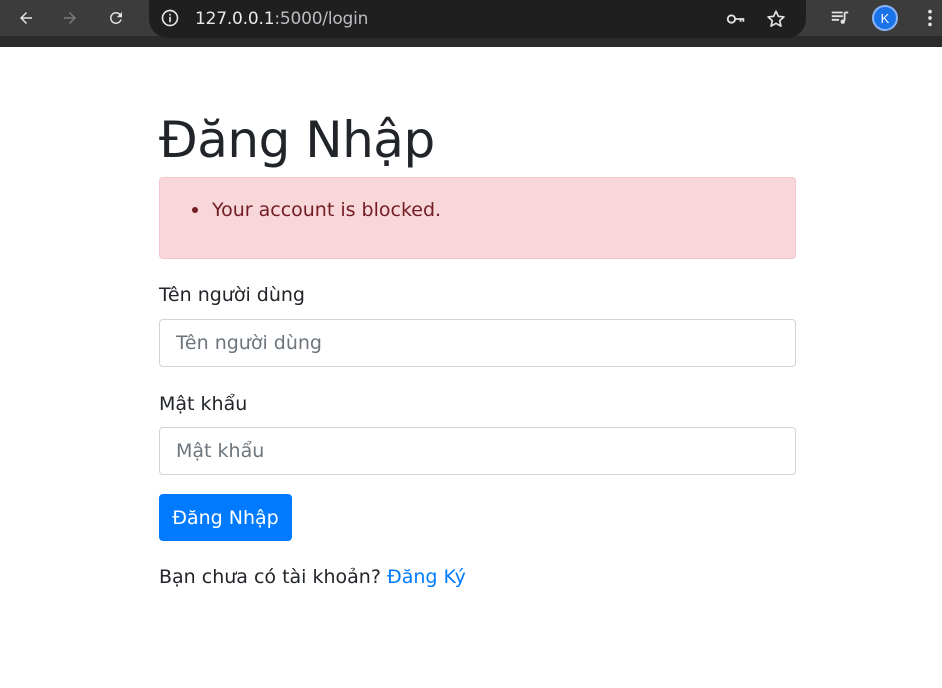 This screenshot has height=688, width=942. Describe the element at coordinates (232, 295) in the screenshot. I see `username-label: Tên người dùng` at that location.